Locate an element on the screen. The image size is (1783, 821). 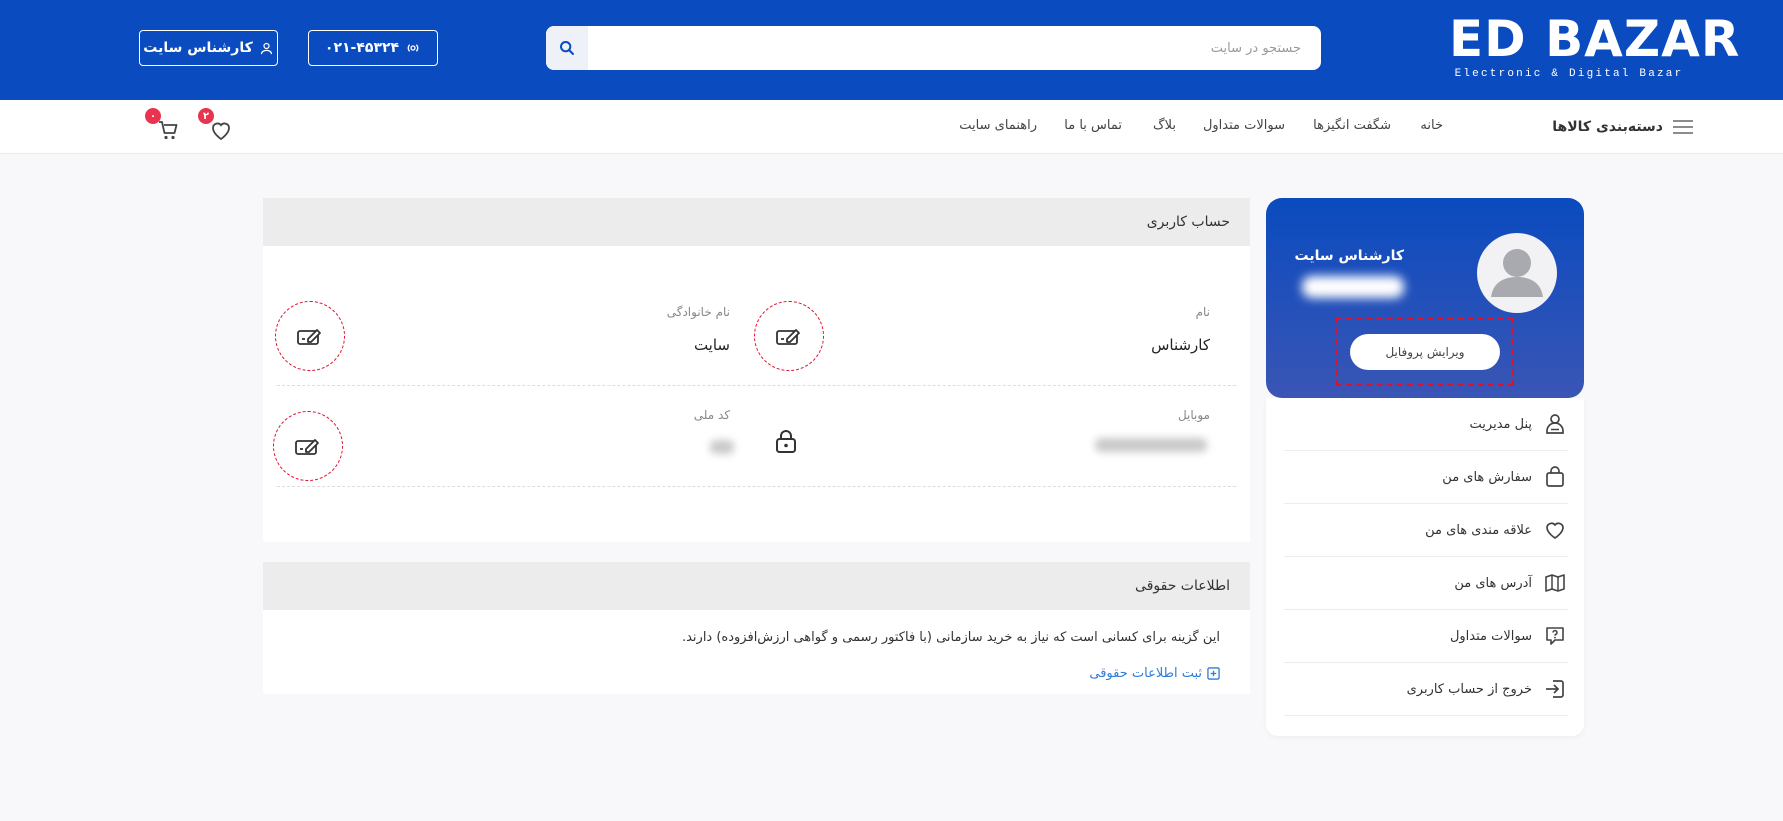
phone-button: ۰۲۱-۴۵۳۲۴ is located at coordinates (373, 48).